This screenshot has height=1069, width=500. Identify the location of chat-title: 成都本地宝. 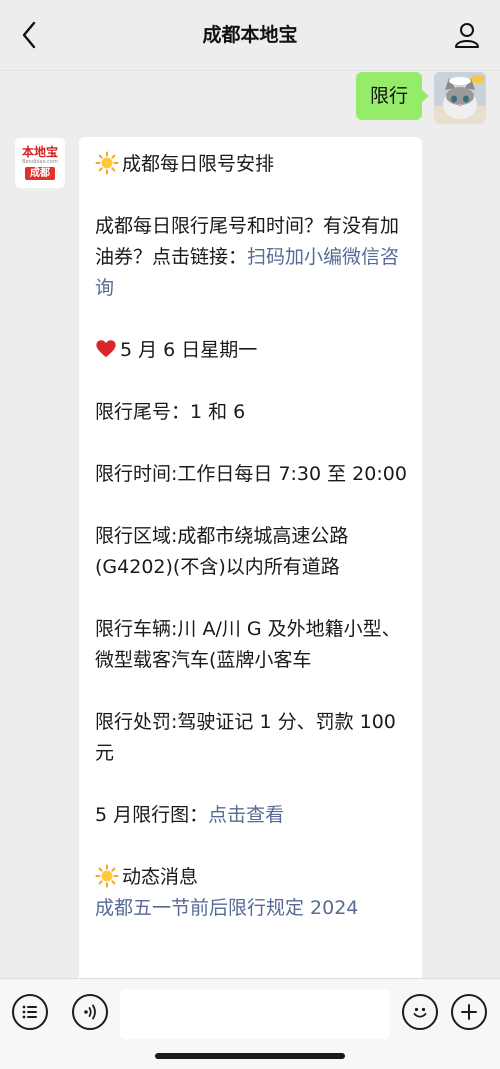
(250, 35).